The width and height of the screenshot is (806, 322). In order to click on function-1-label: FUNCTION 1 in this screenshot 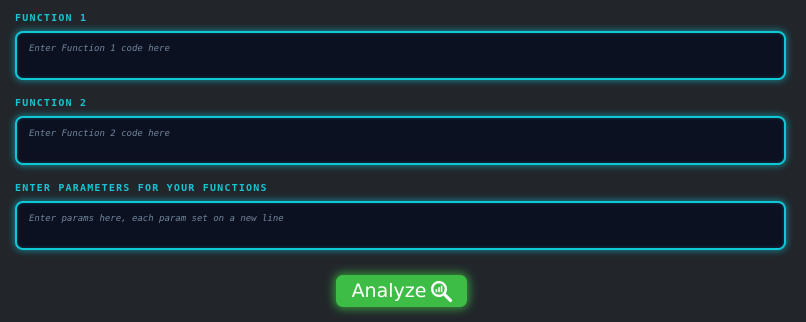, I will do `click(51, 18)`.